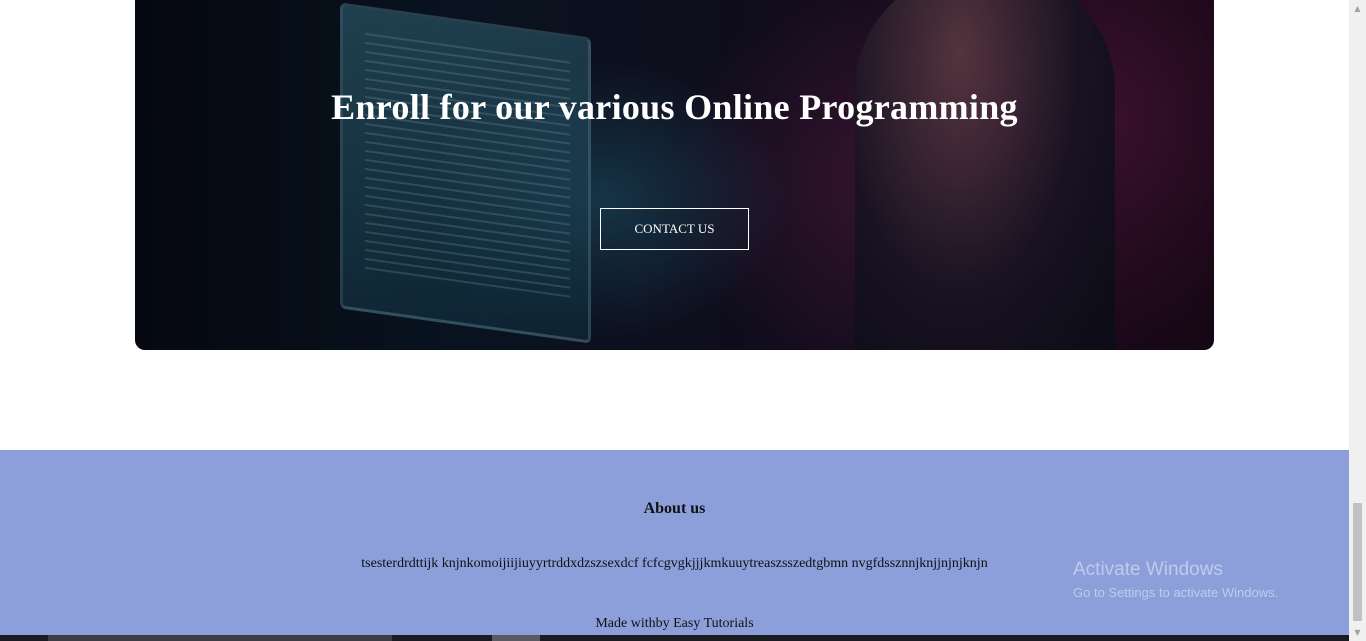 Image resolution: width=1366 pixels, height=641 pixels. I want to click on taskbar-strip, so click(674, 638).